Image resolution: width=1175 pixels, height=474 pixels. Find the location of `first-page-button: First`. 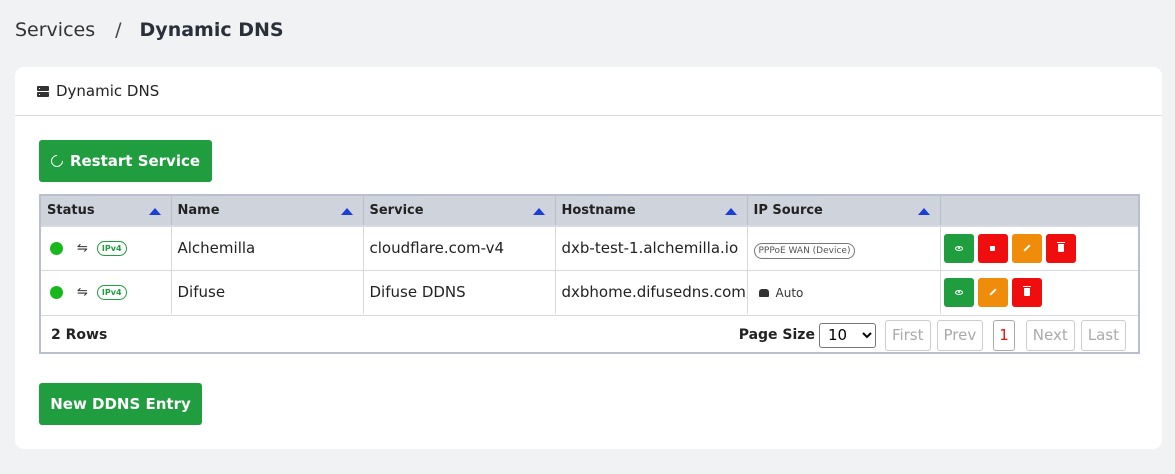

first-page-button: First is located at coordinates (907, 335).